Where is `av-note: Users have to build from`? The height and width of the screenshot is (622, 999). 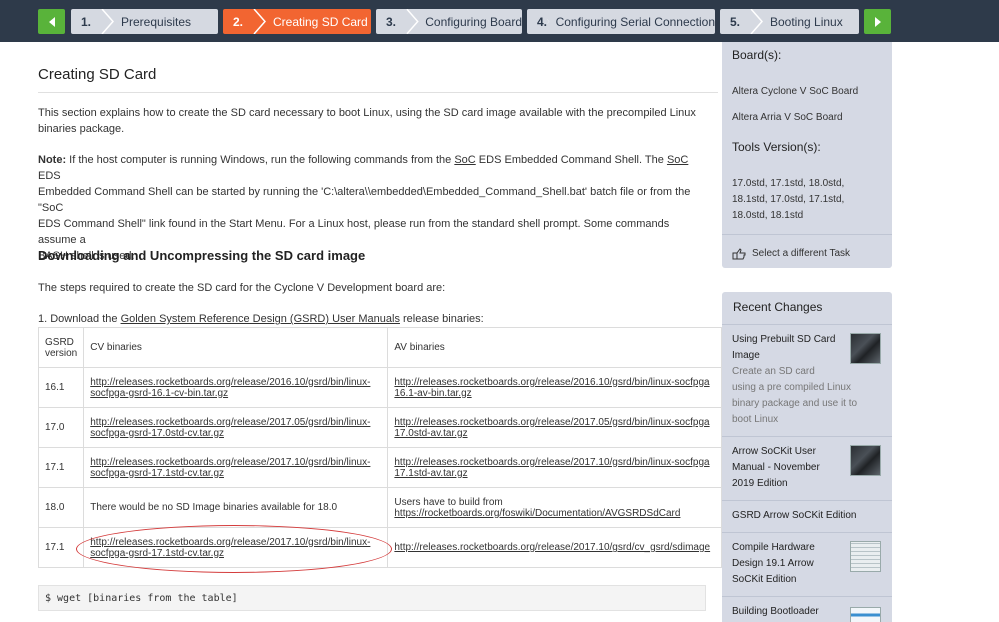
av-note: Users have to build from is located at coordinates (448, 502).